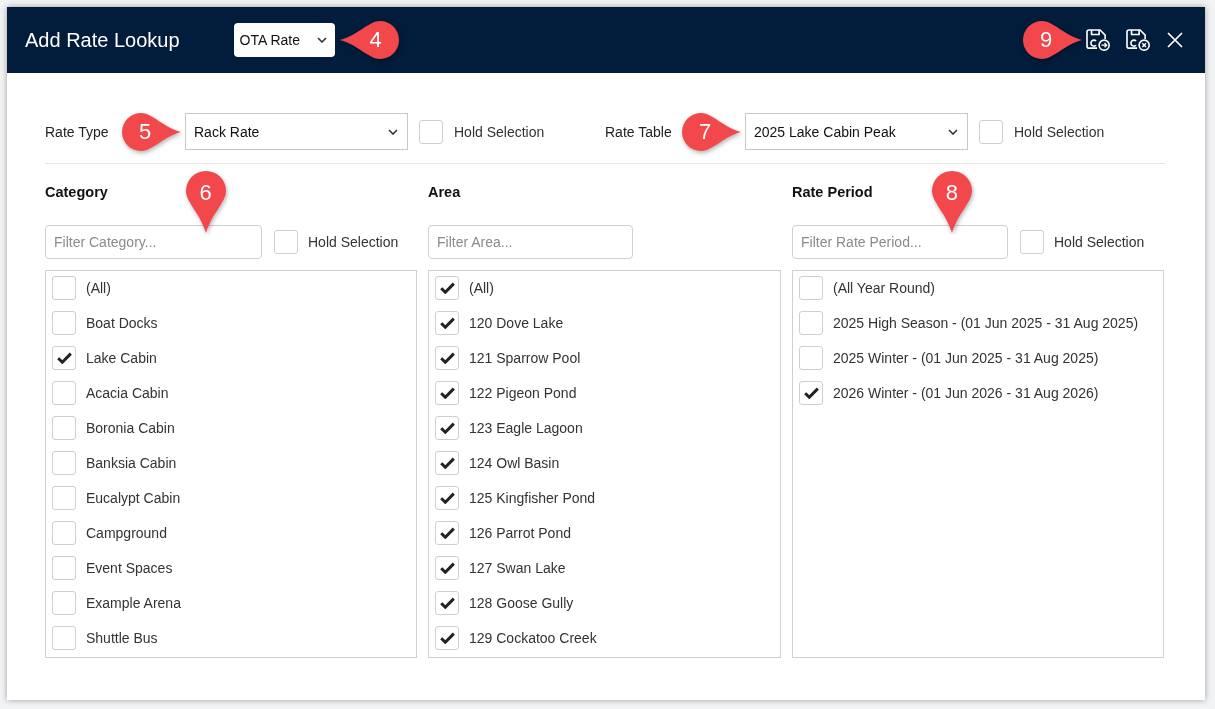 The height and width of the screenshot is (709, 1215). I want to click on list-item-label: 122 Pigeon Pond, so click(523, 393).